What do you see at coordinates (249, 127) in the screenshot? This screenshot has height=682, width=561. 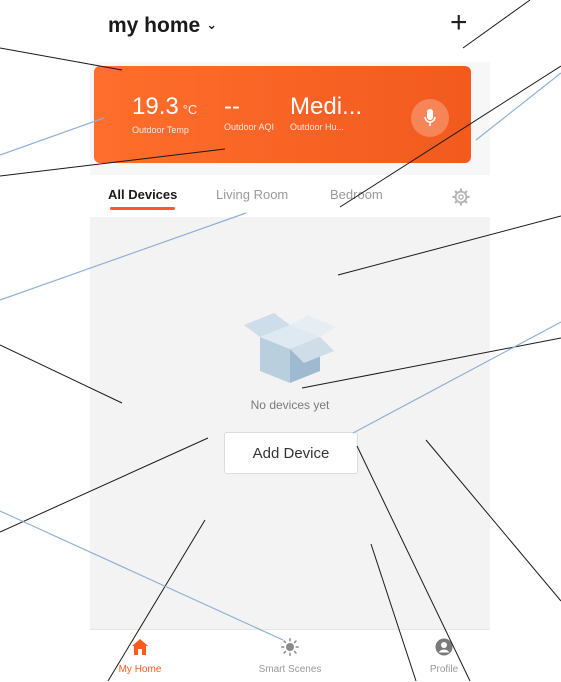 I see `aqi-label: Outdoor AQI` at bounding box center [249, 127].